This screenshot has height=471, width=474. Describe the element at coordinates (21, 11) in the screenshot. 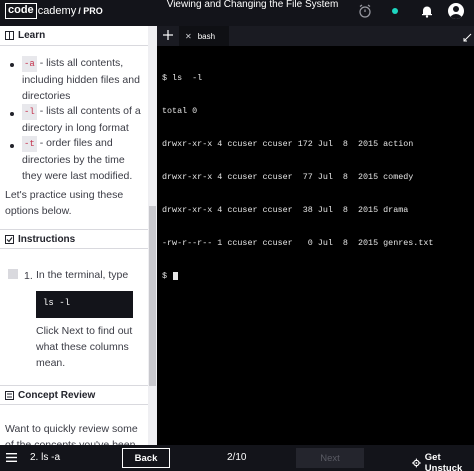

I see `logo-code: code` at that location.